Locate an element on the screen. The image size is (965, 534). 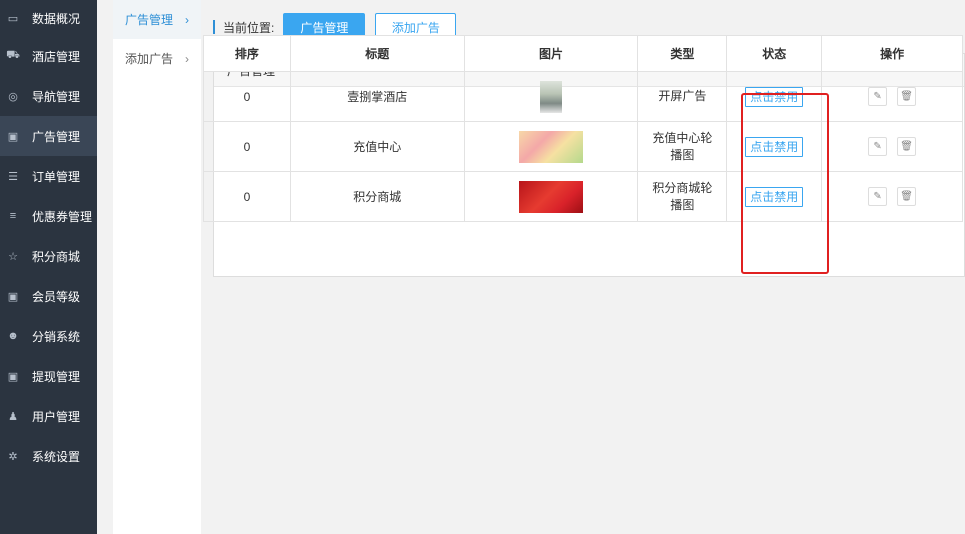
type-text: 开屏广告 is located at coordinates (682, 96).